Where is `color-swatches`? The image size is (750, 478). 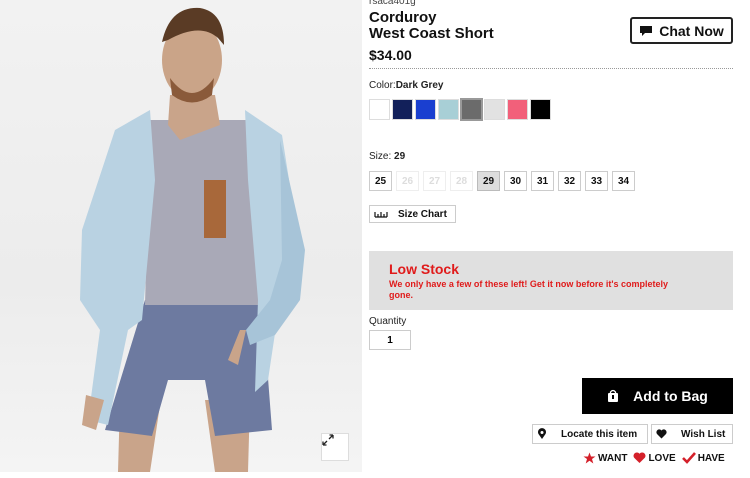 color-swatches is located at coordinates (460, 109).